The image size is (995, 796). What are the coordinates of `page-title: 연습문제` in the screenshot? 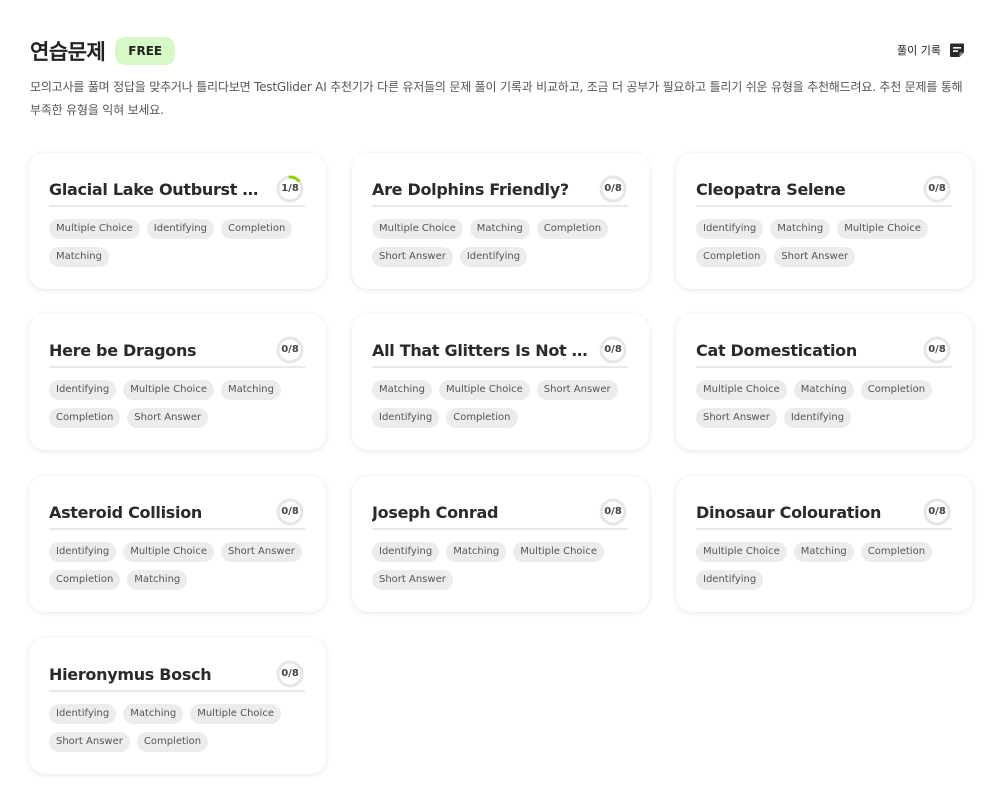 It's located at (68, 52).